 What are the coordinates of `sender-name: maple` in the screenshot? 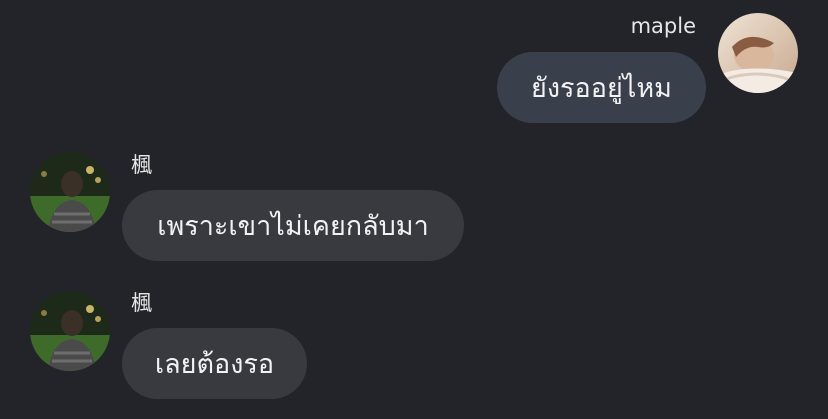 It's located at (663, 26).